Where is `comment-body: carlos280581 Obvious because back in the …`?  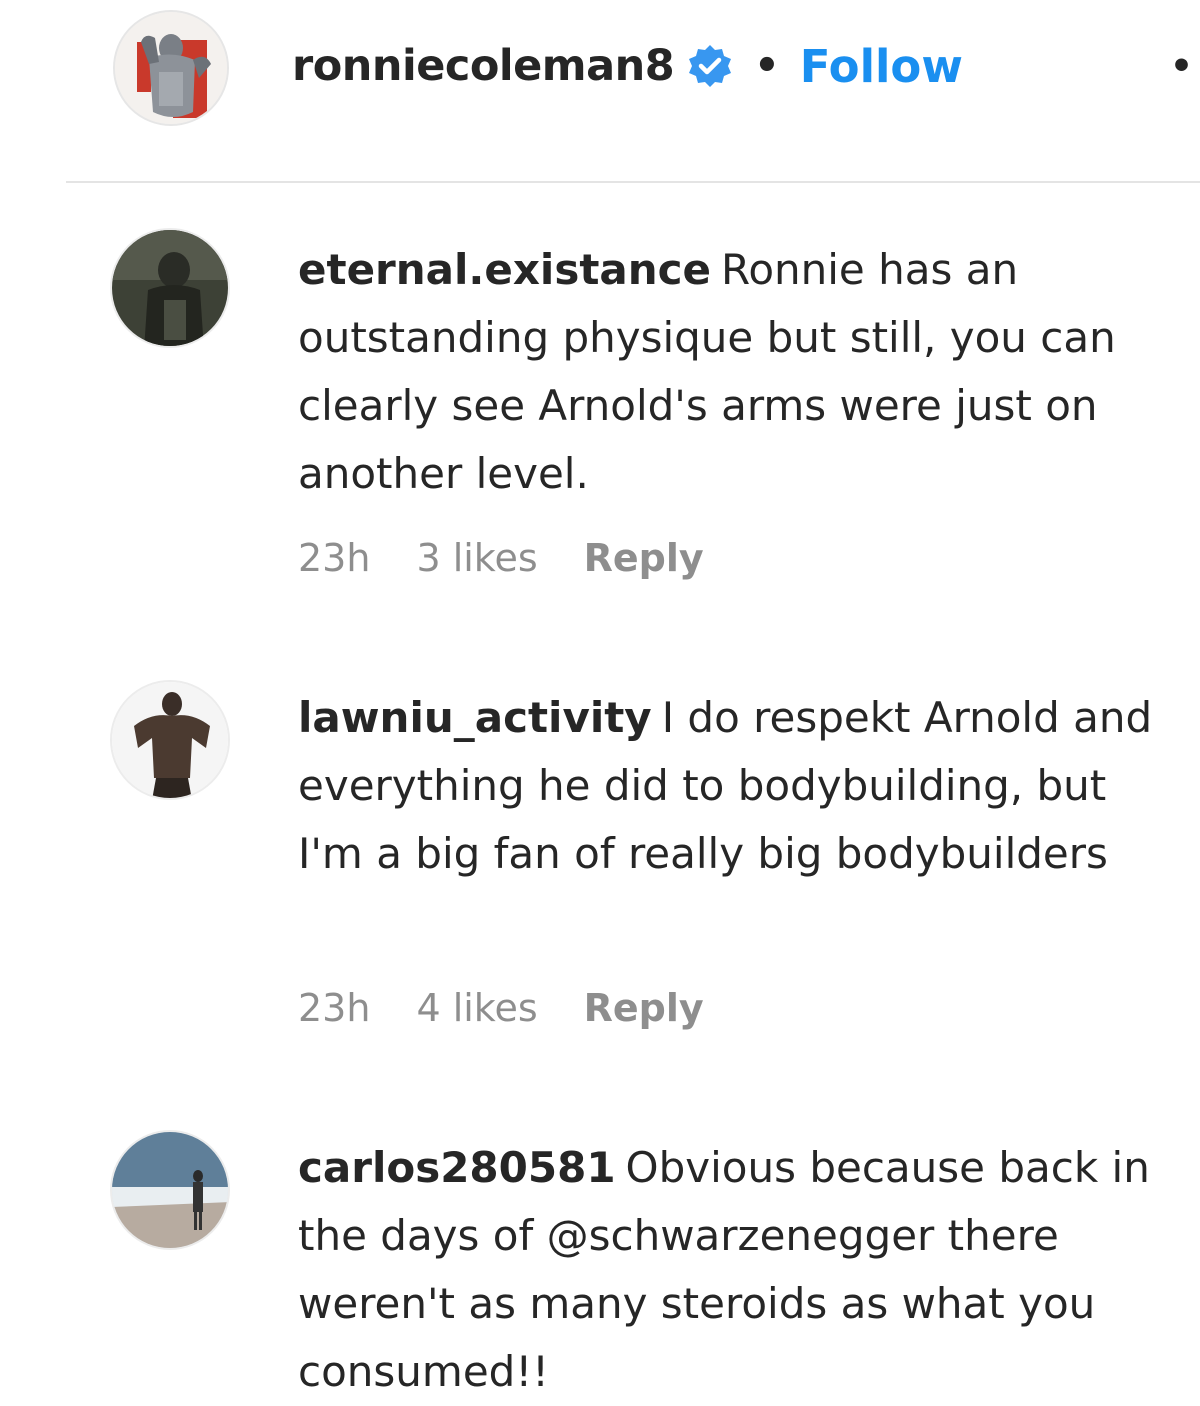
comment-body: carlos280581 Obvious because back in the … is located at coordinates (733, 1270).